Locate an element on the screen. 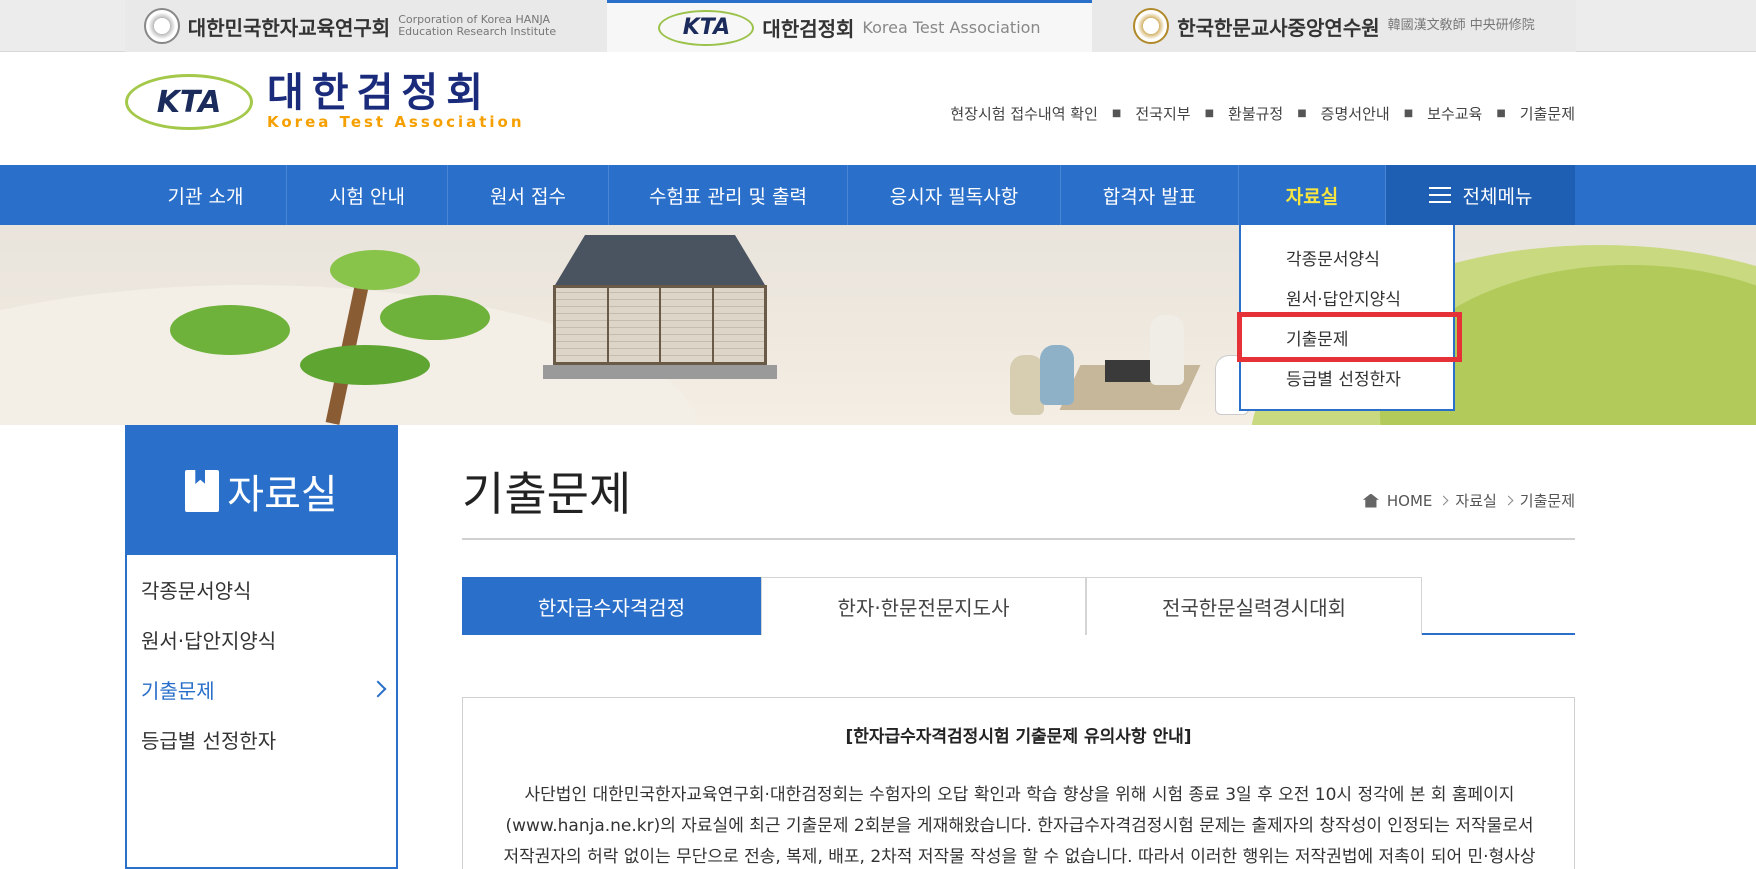 Image resolution: width=1756 pixels, height=869 pixels. gnb-item-admission-ticket: 수험표 관리 및 출력 is located at coordinates (728, 195).